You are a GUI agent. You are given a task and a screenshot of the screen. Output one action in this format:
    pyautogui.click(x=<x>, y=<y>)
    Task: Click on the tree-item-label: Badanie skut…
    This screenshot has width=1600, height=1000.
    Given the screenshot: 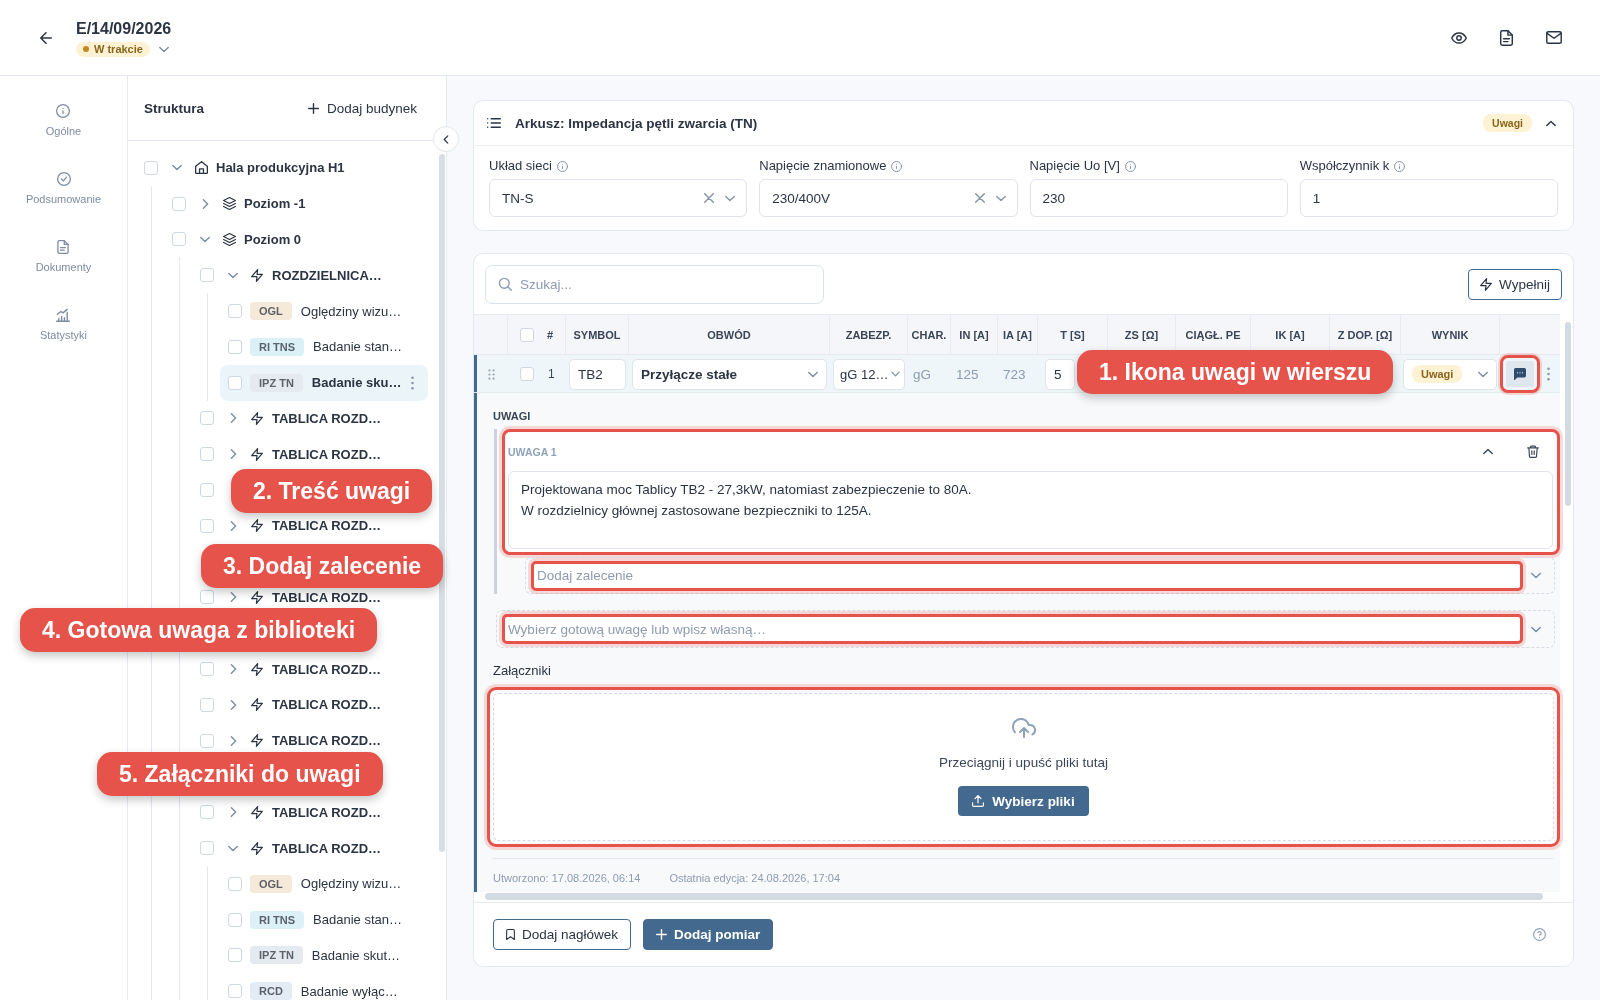 What is the action you would take?
    pyautogui.click(x=355, y=955)
    